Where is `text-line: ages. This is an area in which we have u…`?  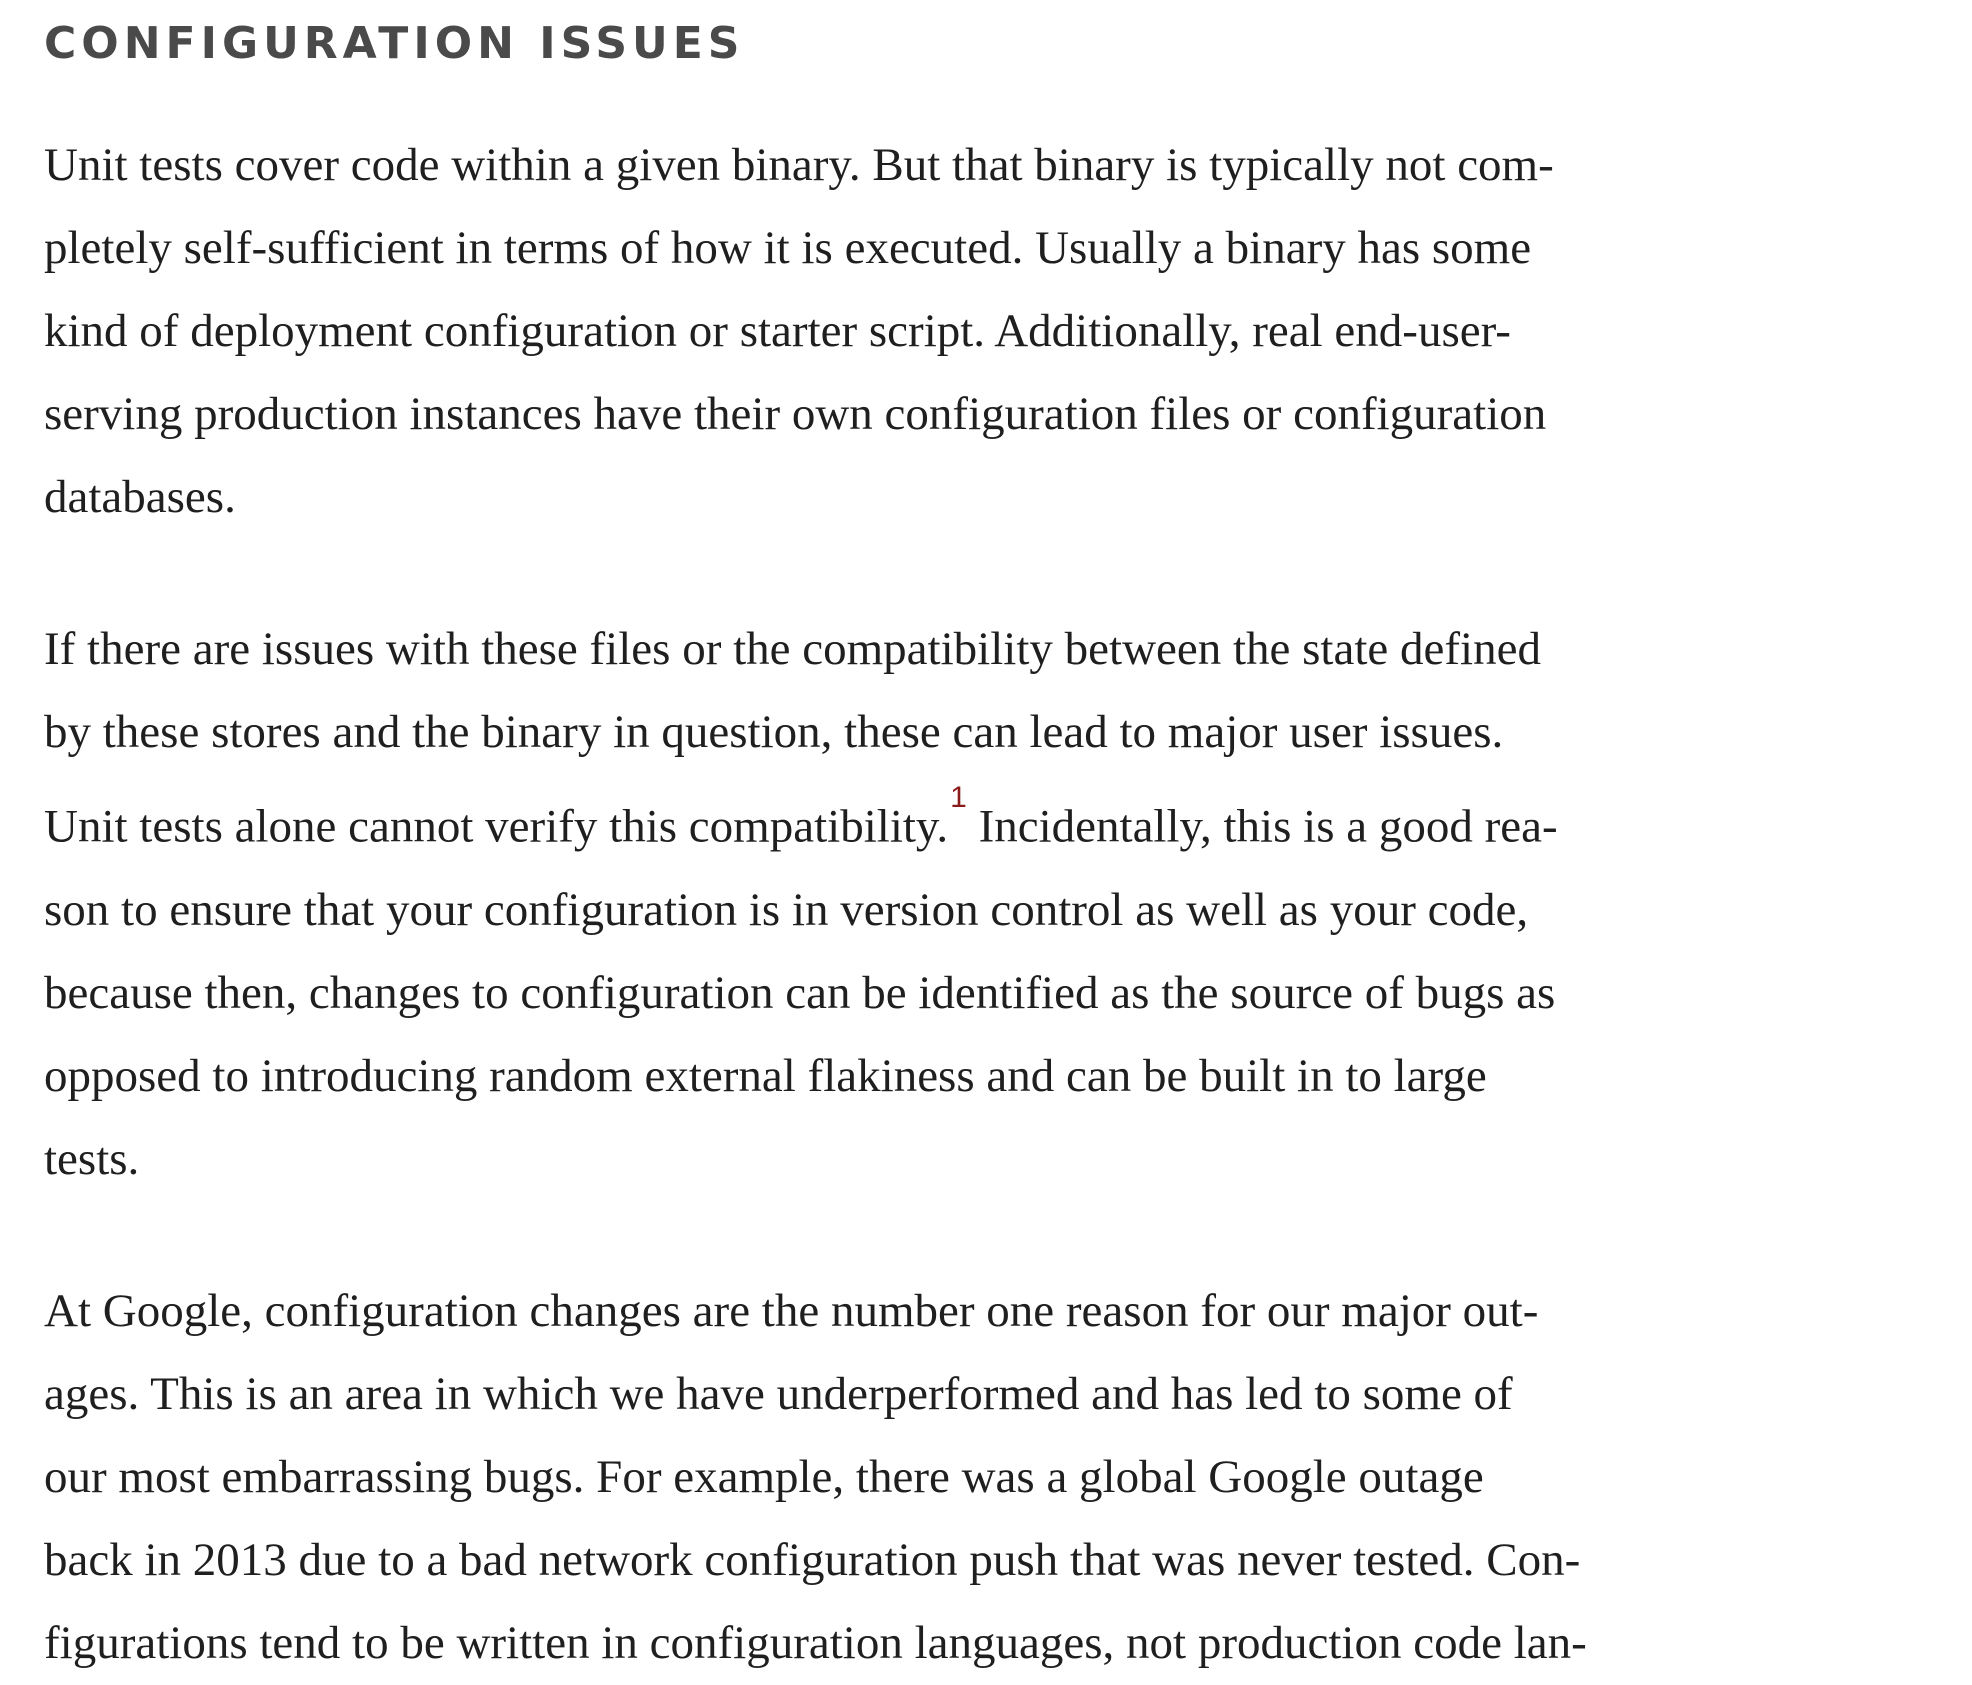
text-line: ages. This is an area in which we have u… is located at coordinates (778, 1393).